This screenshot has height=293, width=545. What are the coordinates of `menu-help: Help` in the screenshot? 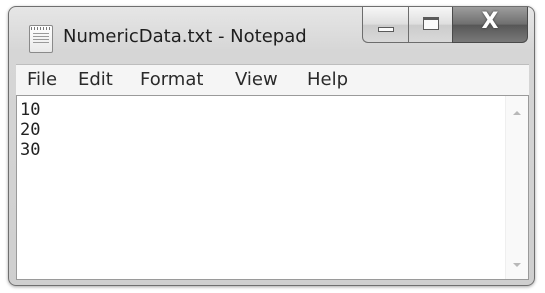 It's located at (327, 79).